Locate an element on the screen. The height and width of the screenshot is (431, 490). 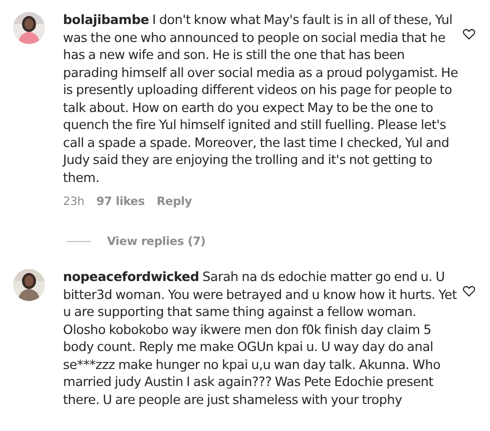
reply-link: Reply is located at coordinates (174, 201).